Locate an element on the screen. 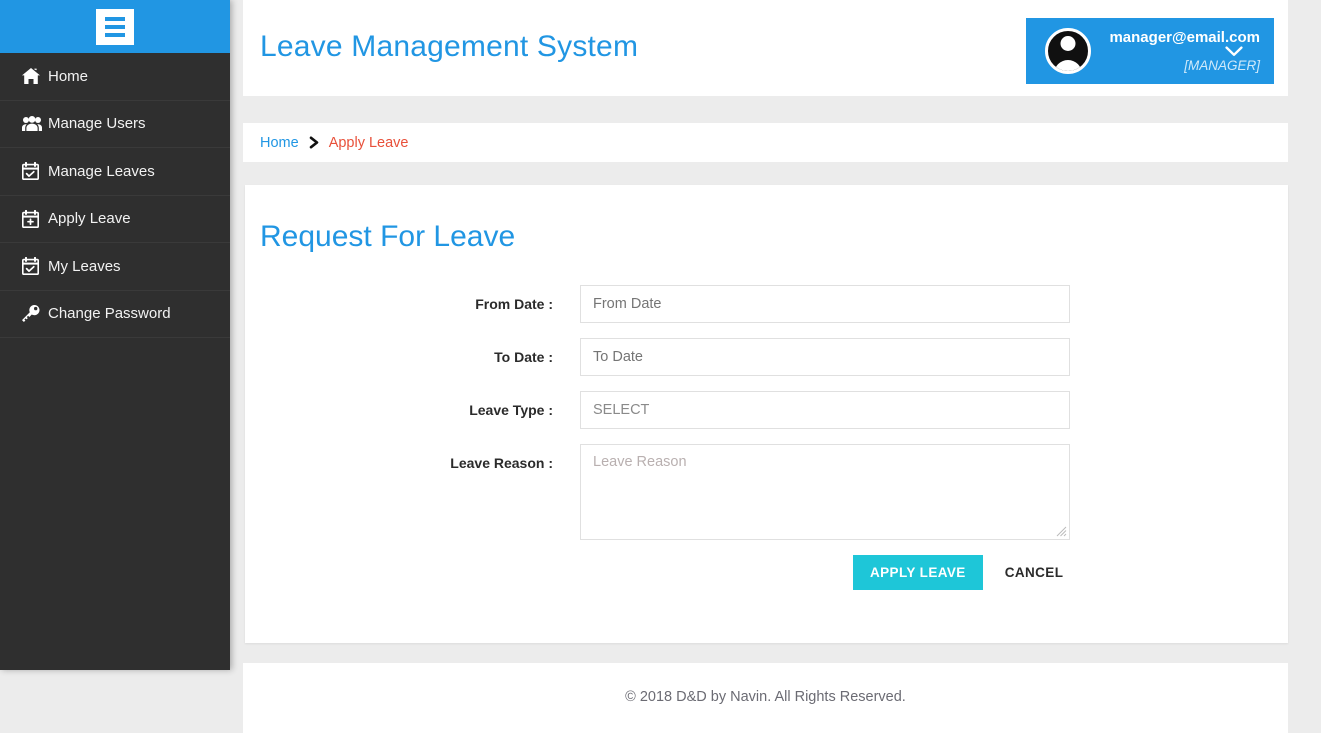 The height and width of the screenshot is (733, 1321). to-date-control is located at coordinates (825, 357).